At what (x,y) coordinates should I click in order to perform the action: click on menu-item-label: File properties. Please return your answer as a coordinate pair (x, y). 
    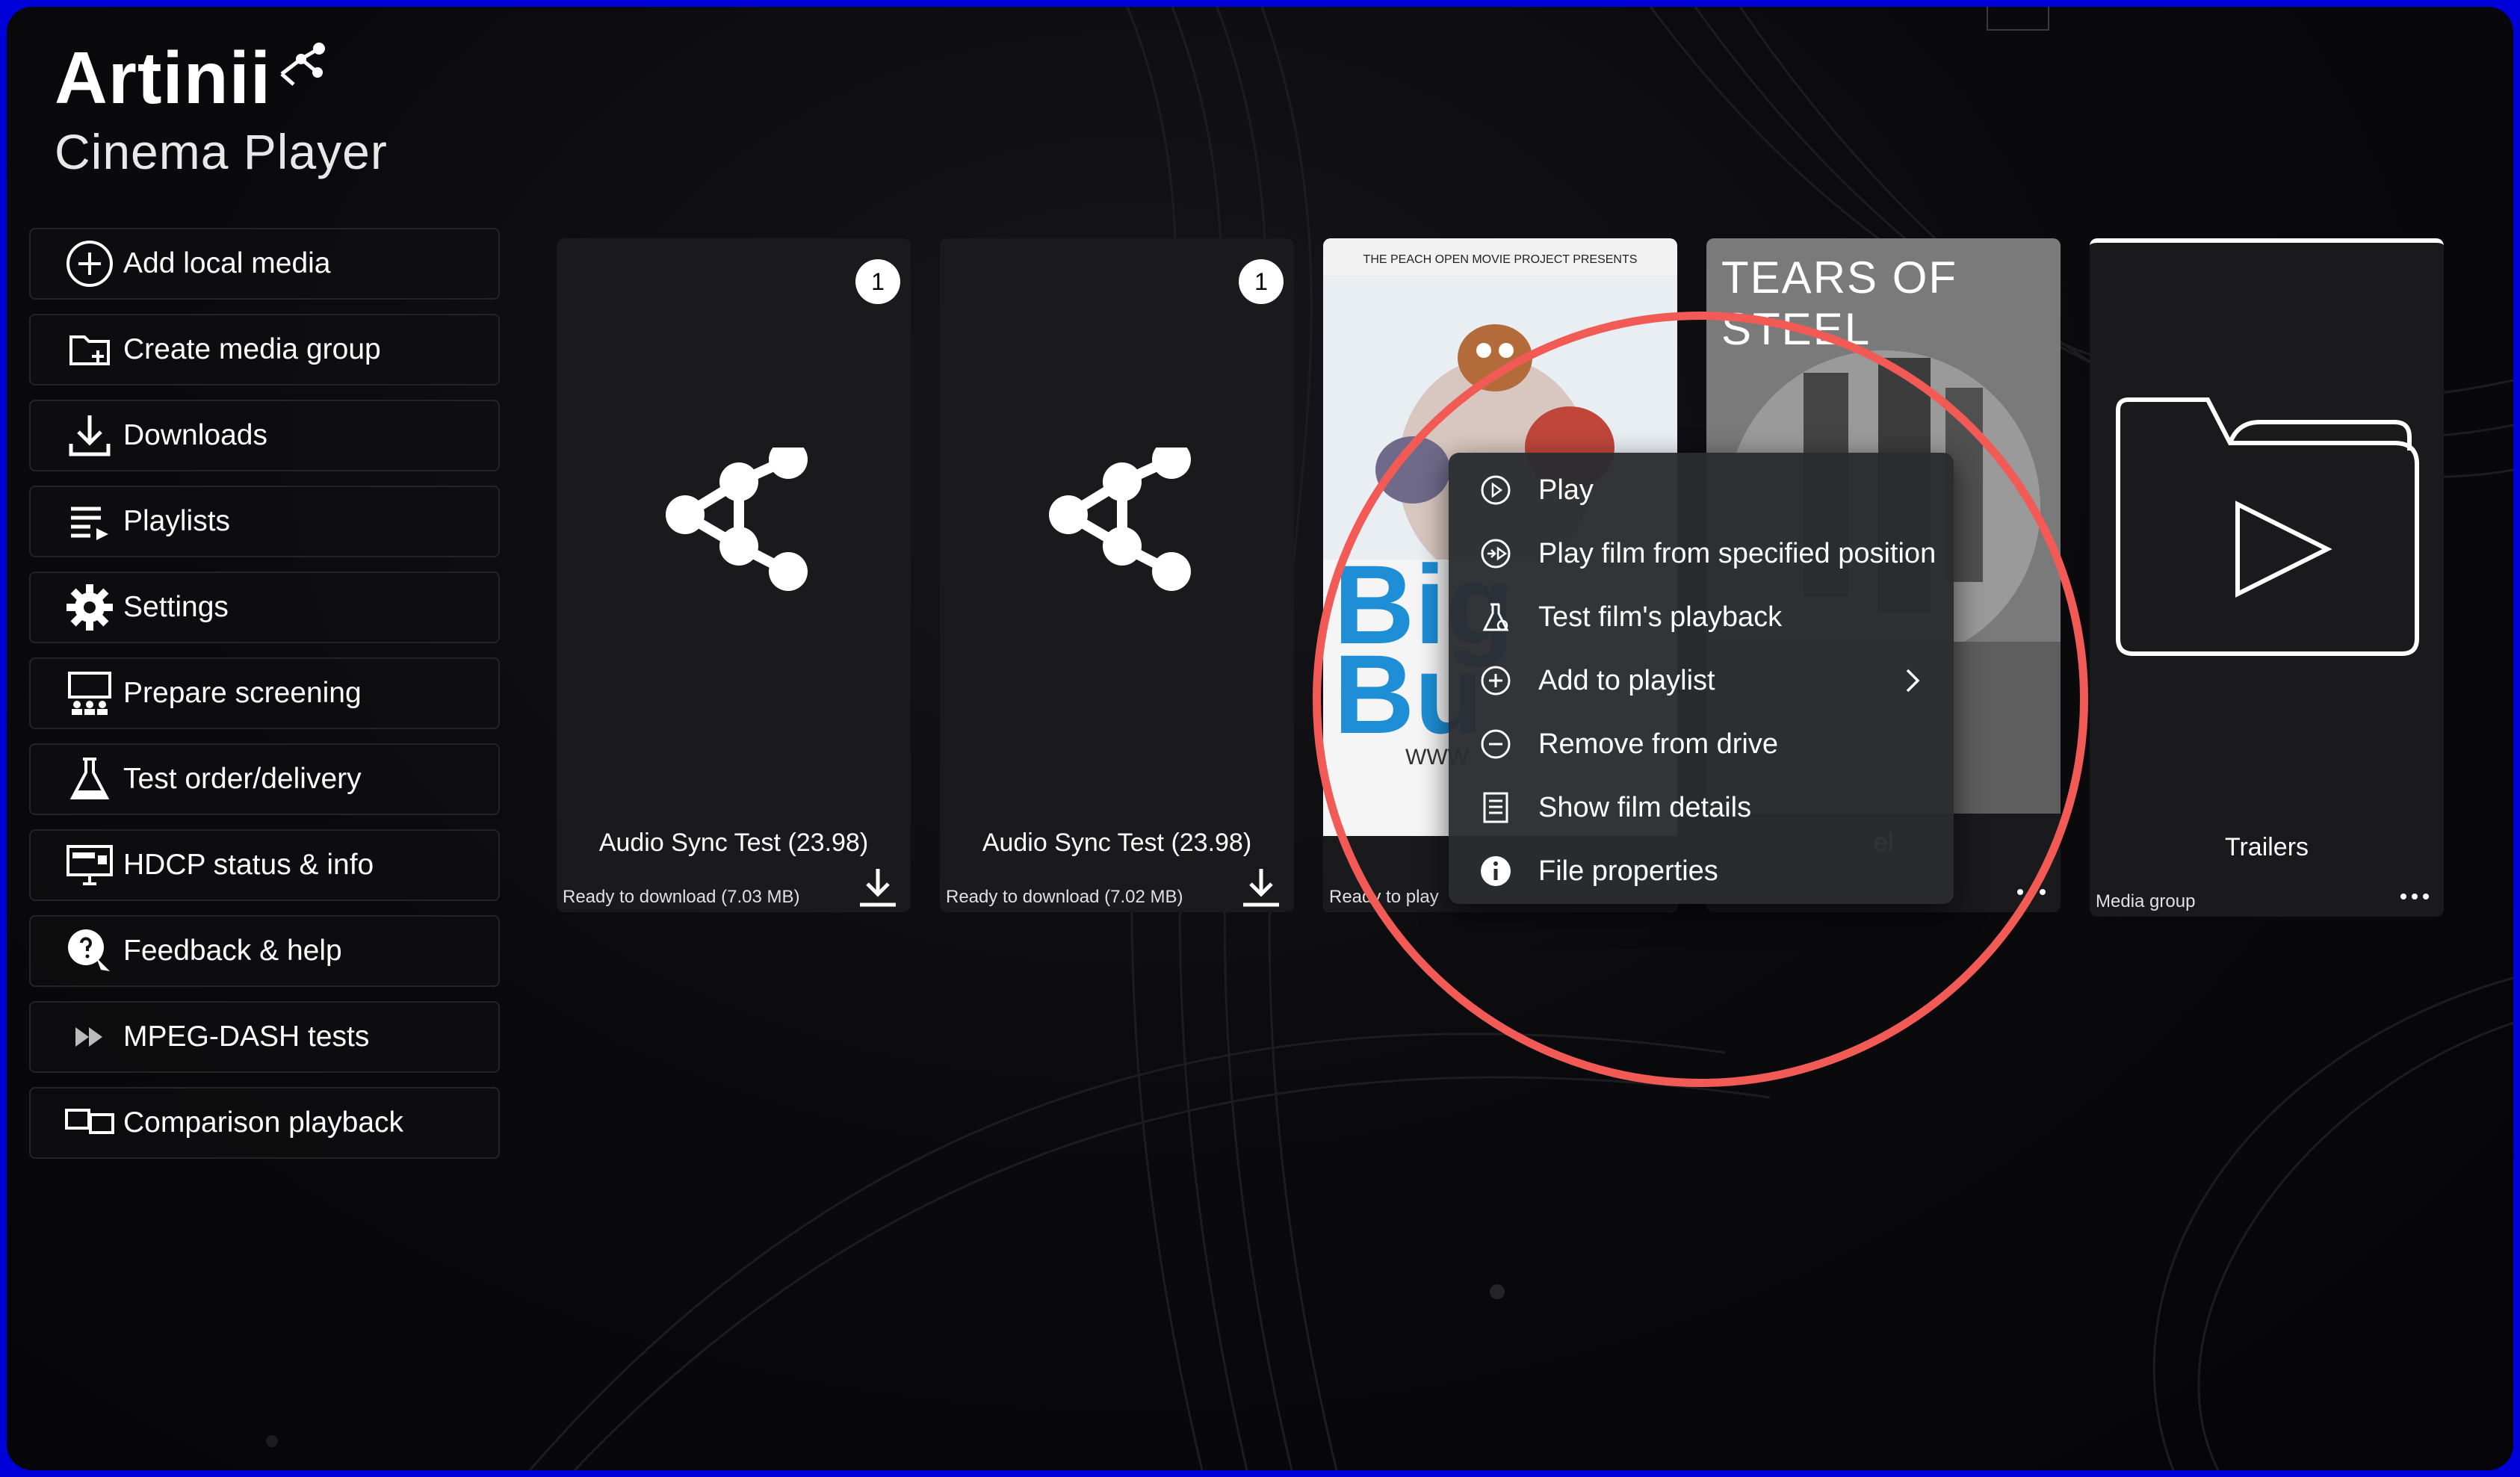
    Looking at the image, I should click on (1628, 871).